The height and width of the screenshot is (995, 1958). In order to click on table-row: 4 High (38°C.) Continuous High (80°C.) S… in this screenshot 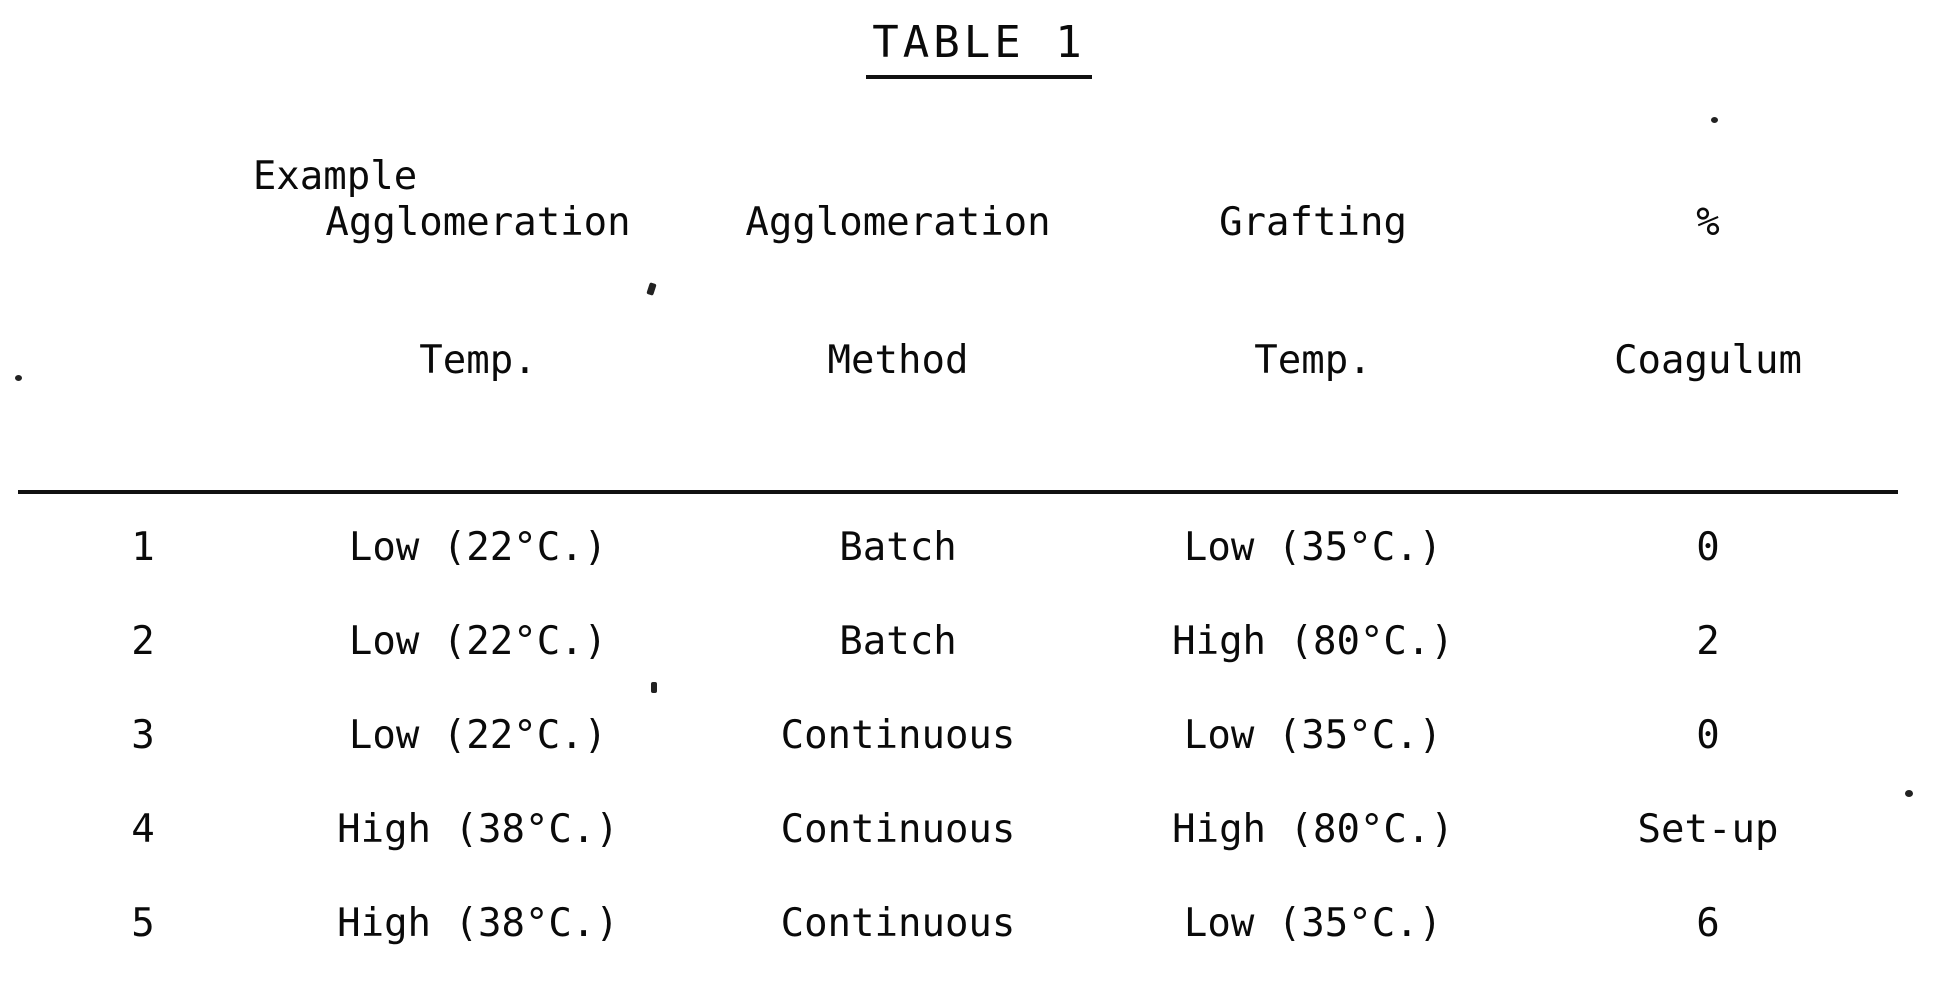, I will do `click(958, 854)`.